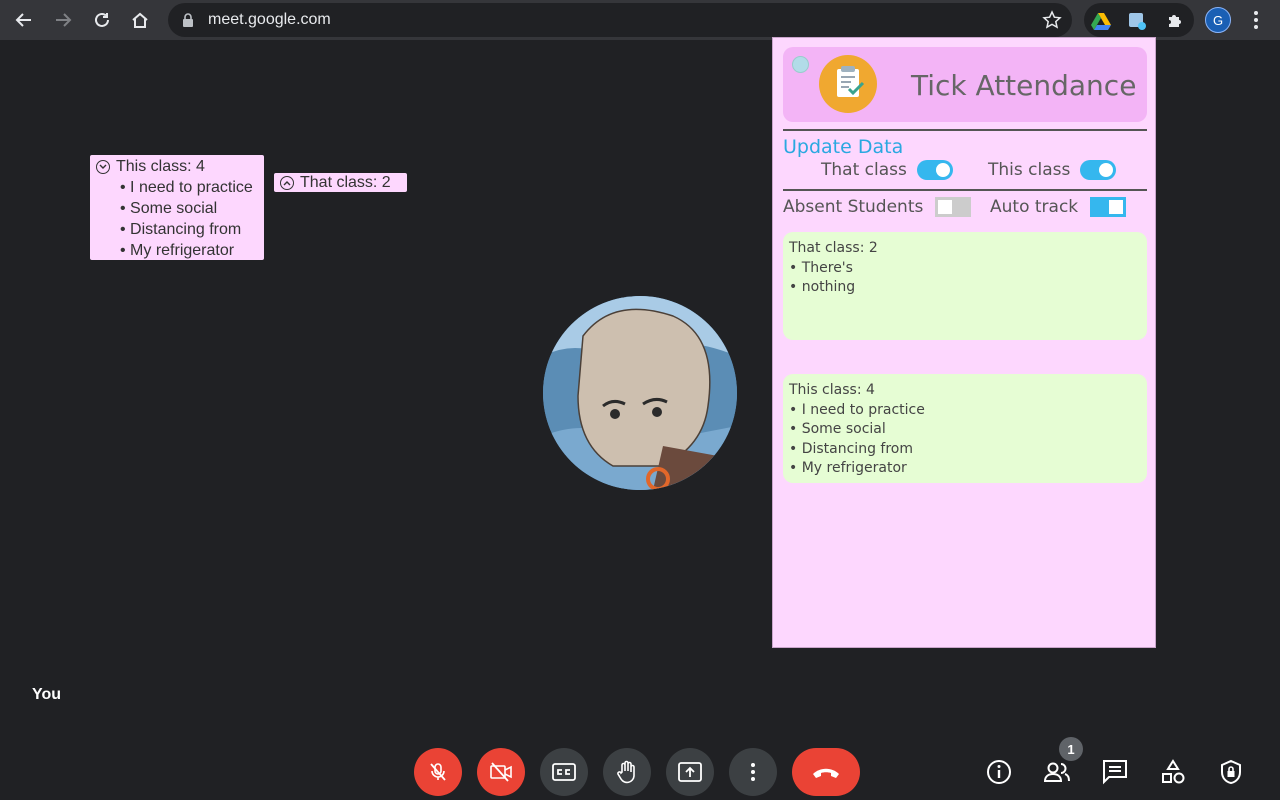 Image resolution: width=1280 pixels, height=800 pixels. I want to click on chat-icon, so click(1115, 772).